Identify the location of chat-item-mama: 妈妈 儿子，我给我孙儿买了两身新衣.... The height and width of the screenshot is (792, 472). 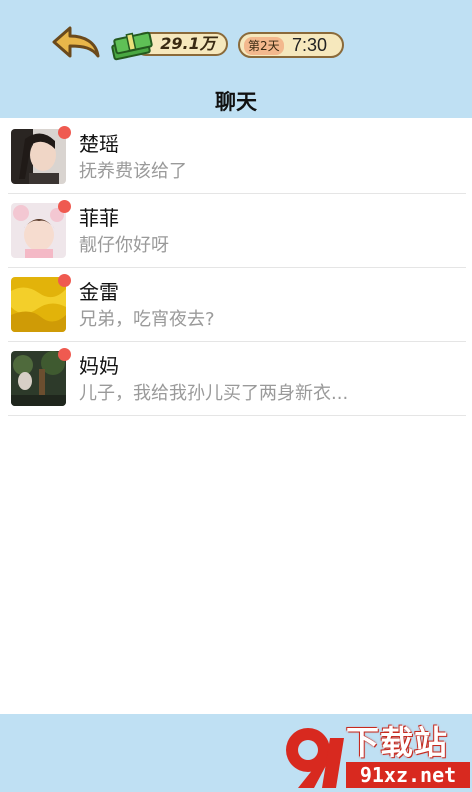
(237, 379).